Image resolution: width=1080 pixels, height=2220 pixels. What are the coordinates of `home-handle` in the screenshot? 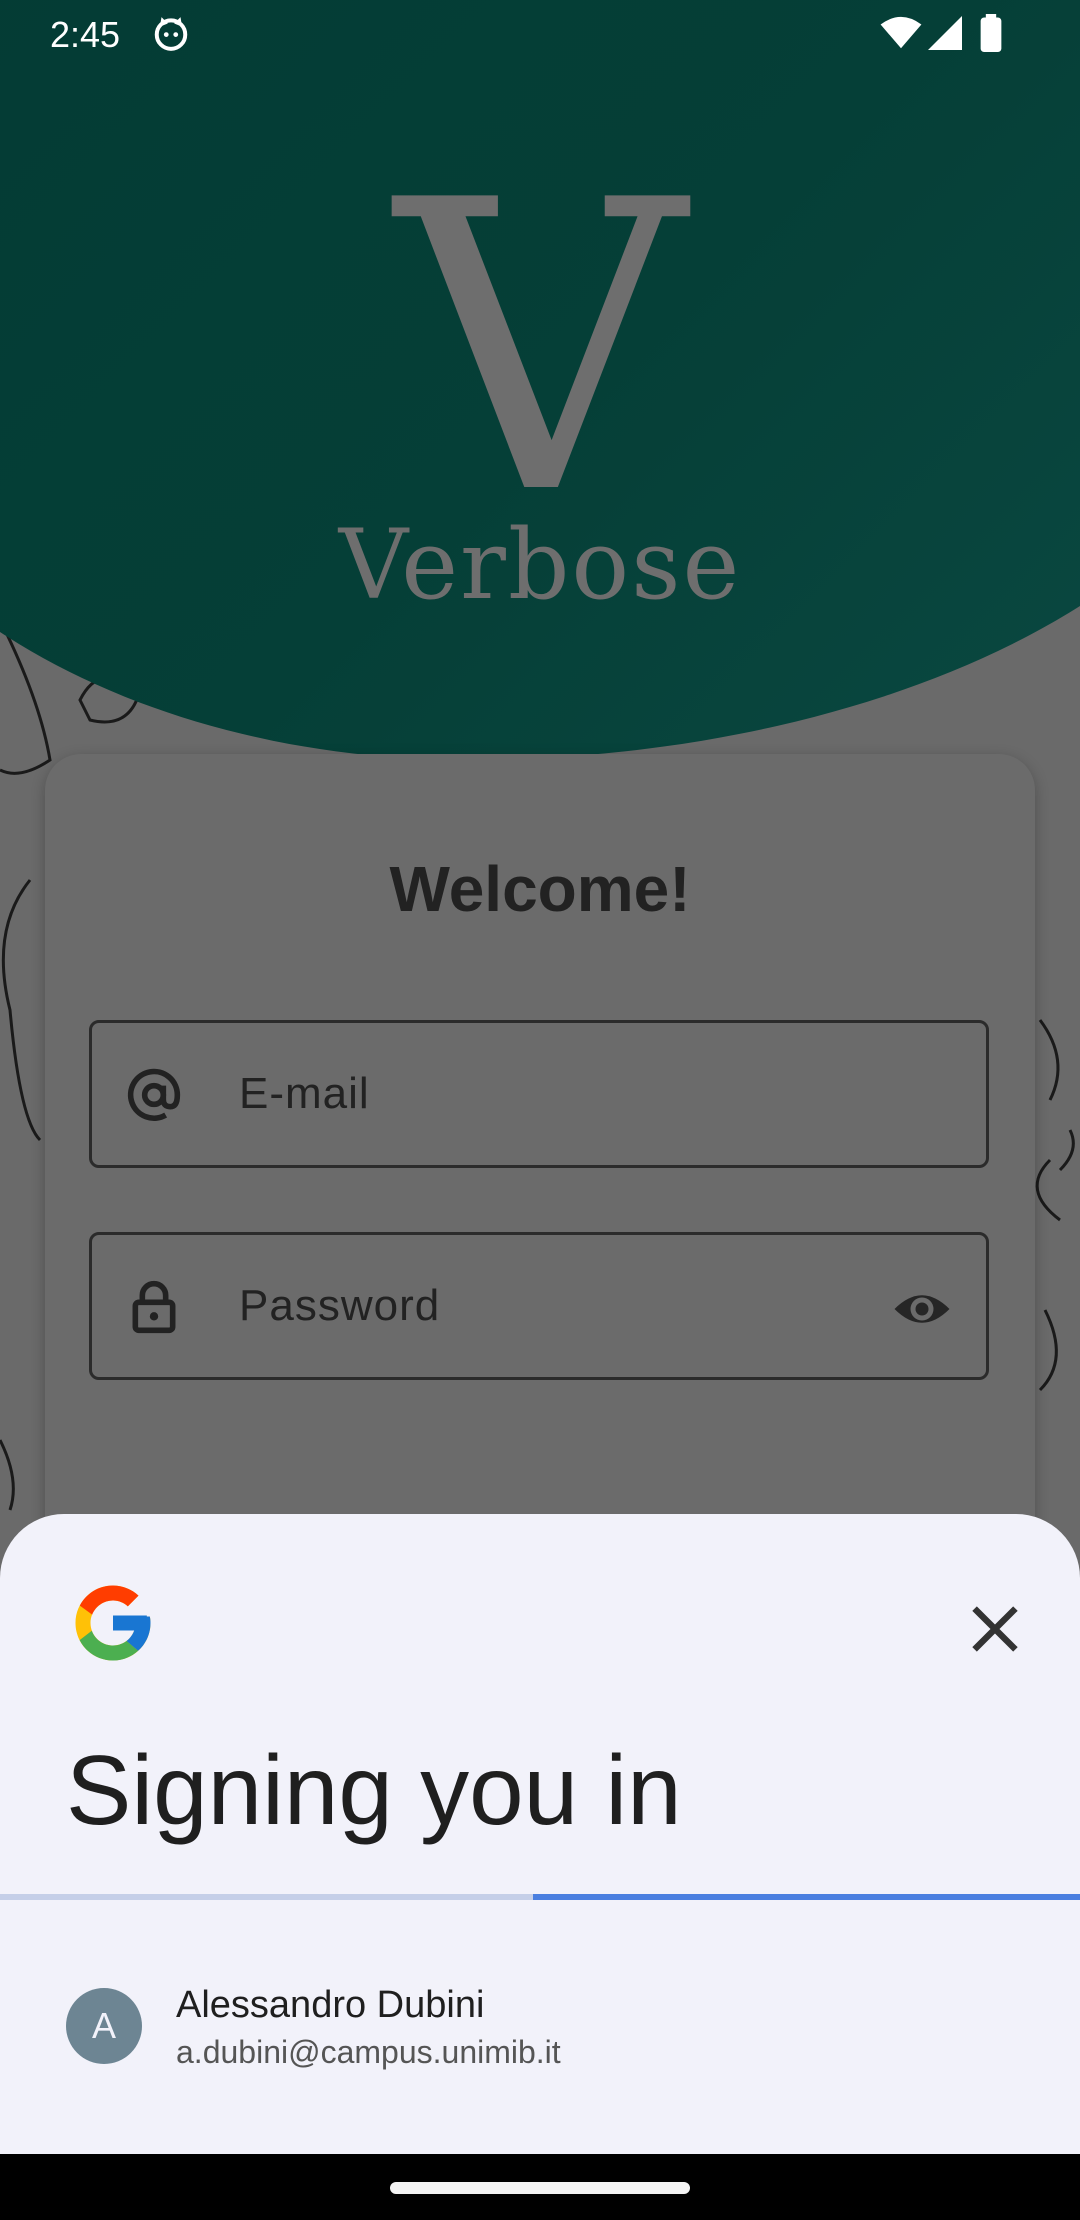 It's located at (540, 2188).